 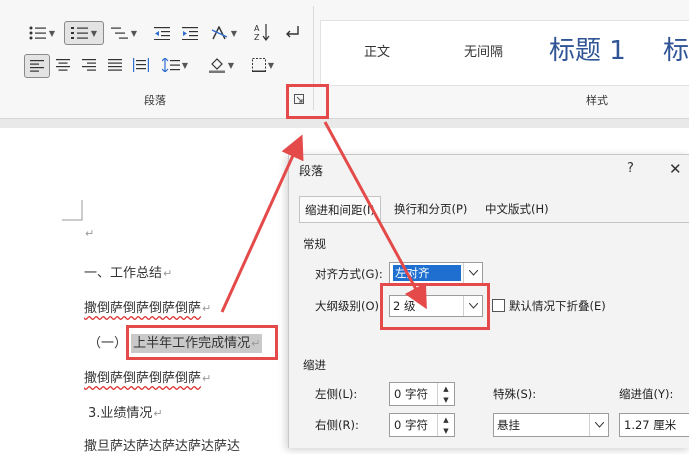 I want to click on align-right-icon, so click(x=89, y=65).